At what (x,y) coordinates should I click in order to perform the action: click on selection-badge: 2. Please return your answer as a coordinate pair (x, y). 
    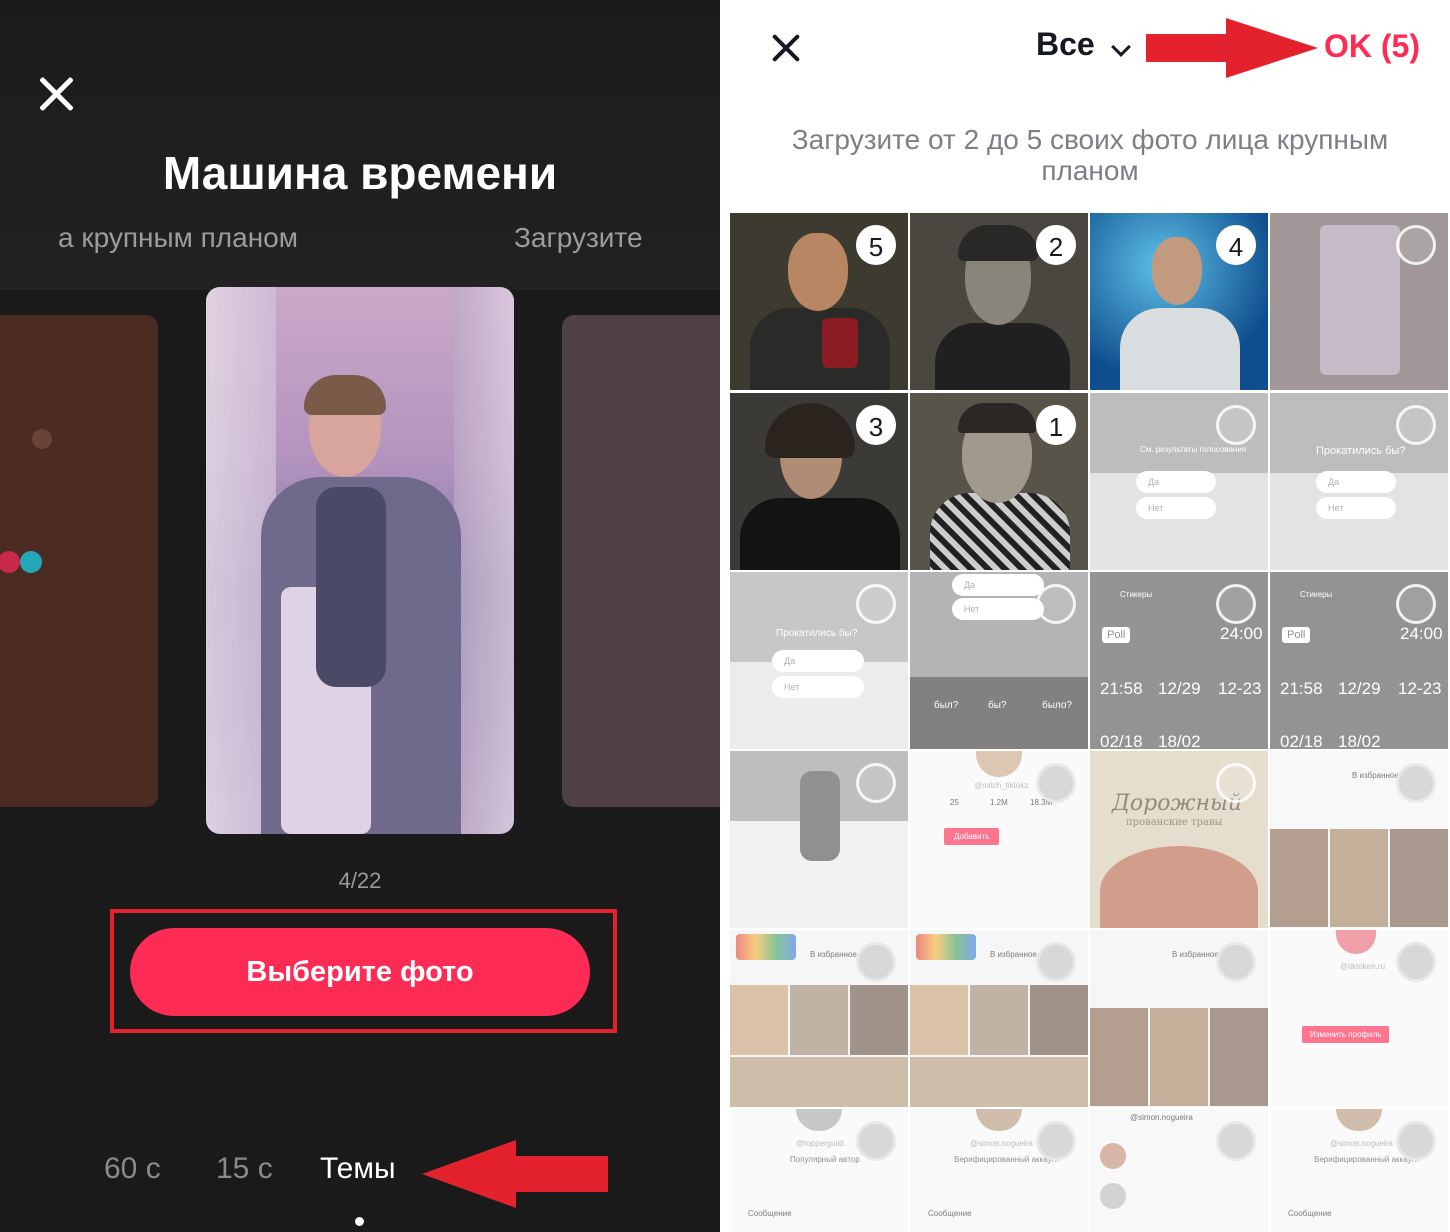
    Looking at the image, I should click on (1056, 245).